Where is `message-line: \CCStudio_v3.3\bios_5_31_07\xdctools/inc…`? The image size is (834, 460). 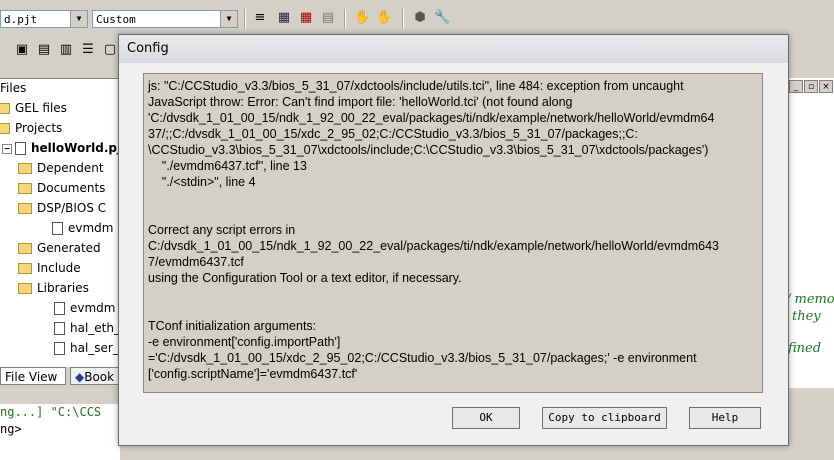 message-line: \CCStudio_v3.3\bios_5_31_07\xdctools/inc… is located at coordinates (428, 150).